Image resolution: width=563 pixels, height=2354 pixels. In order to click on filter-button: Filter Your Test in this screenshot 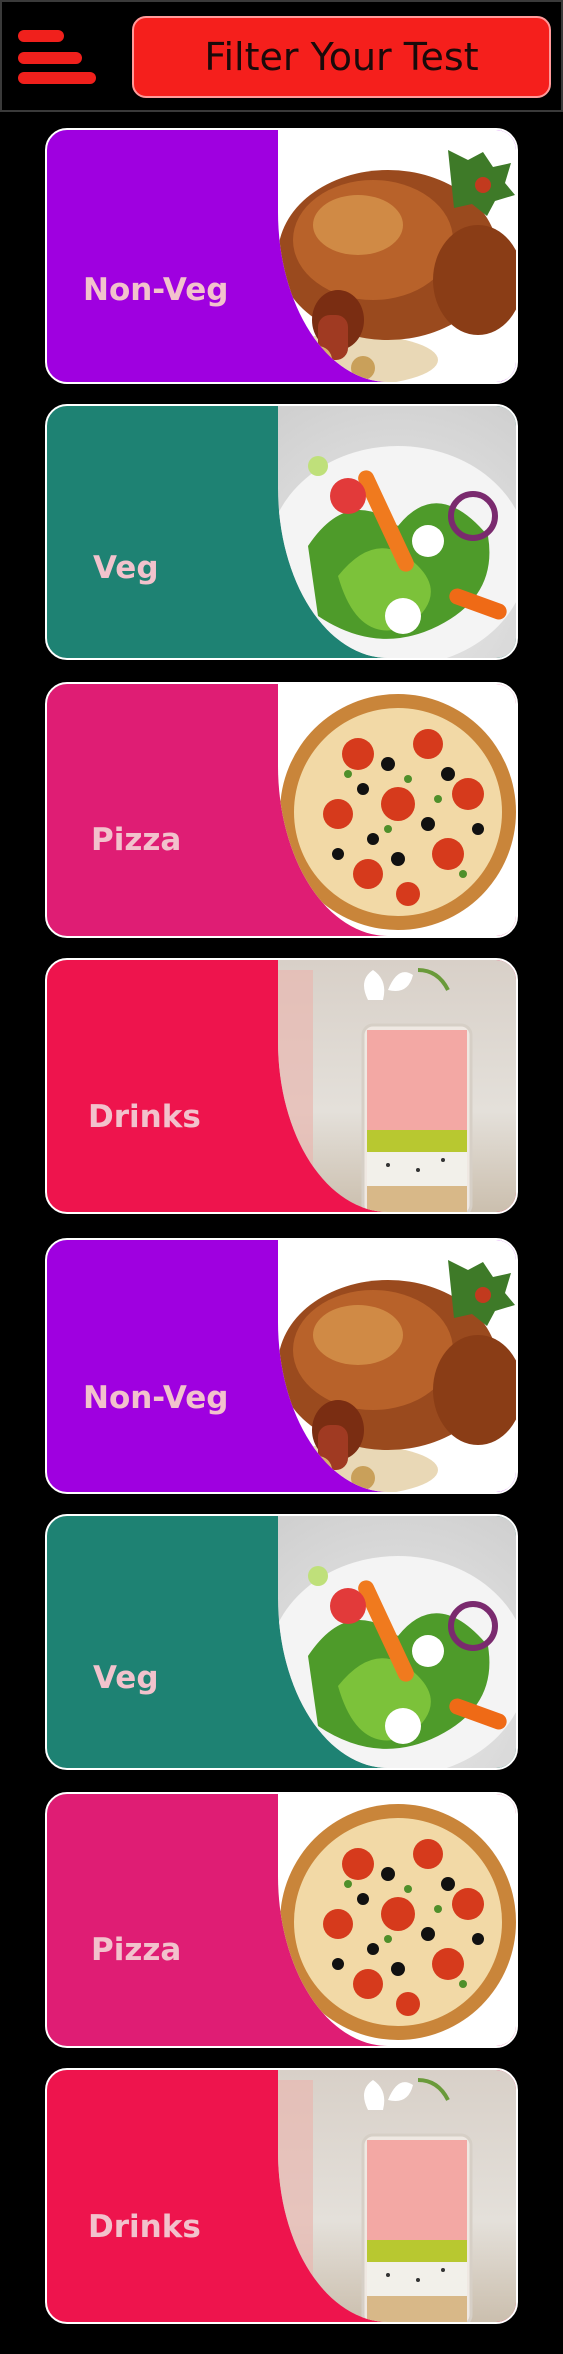, I will do `click(341, 57)`.